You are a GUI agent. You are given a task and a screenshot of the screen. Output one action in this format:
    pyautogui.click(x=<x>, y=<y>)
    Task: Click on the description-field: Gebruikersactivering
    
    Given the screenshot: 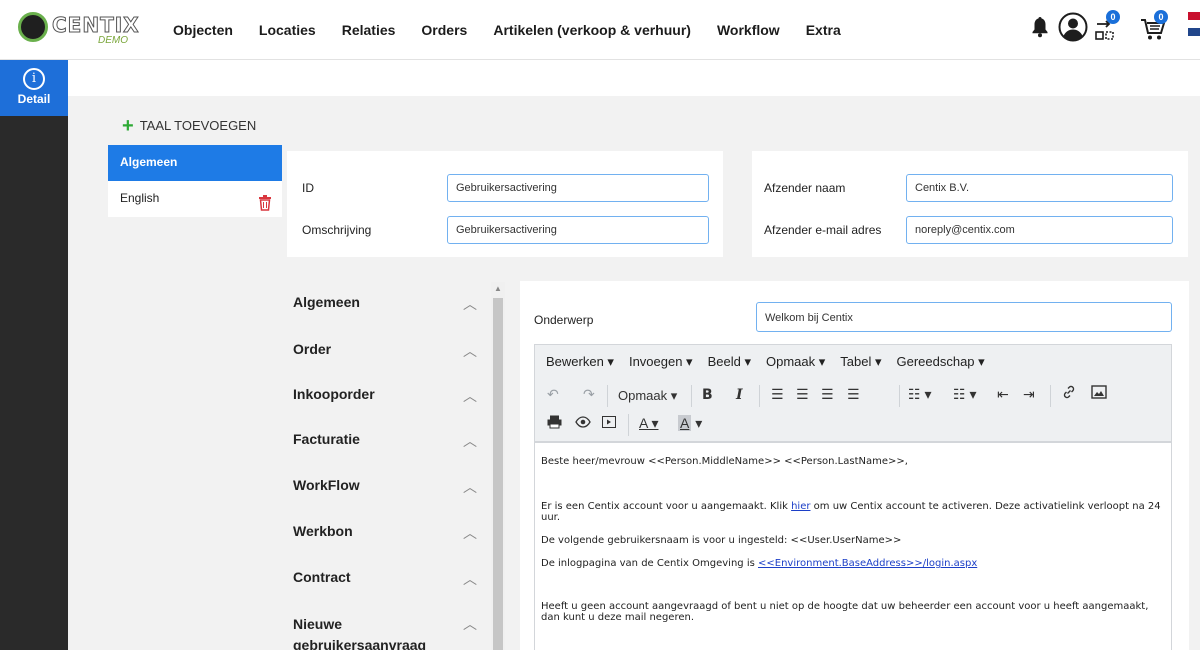 What is the action you would take?
    pyautogui.click(x=578, y=230)
    